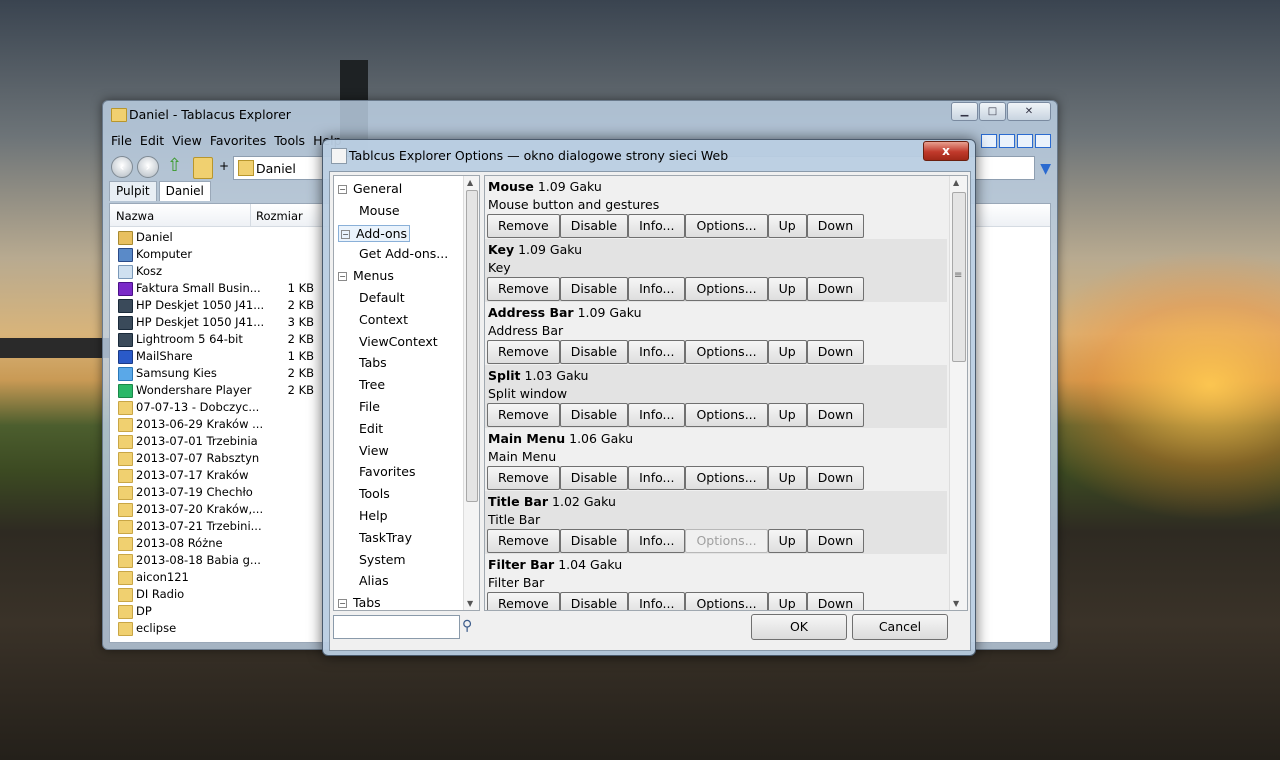 This screenshot has height=760, width=1280. I want to click on file-row: Kosz, so click(216, 271).